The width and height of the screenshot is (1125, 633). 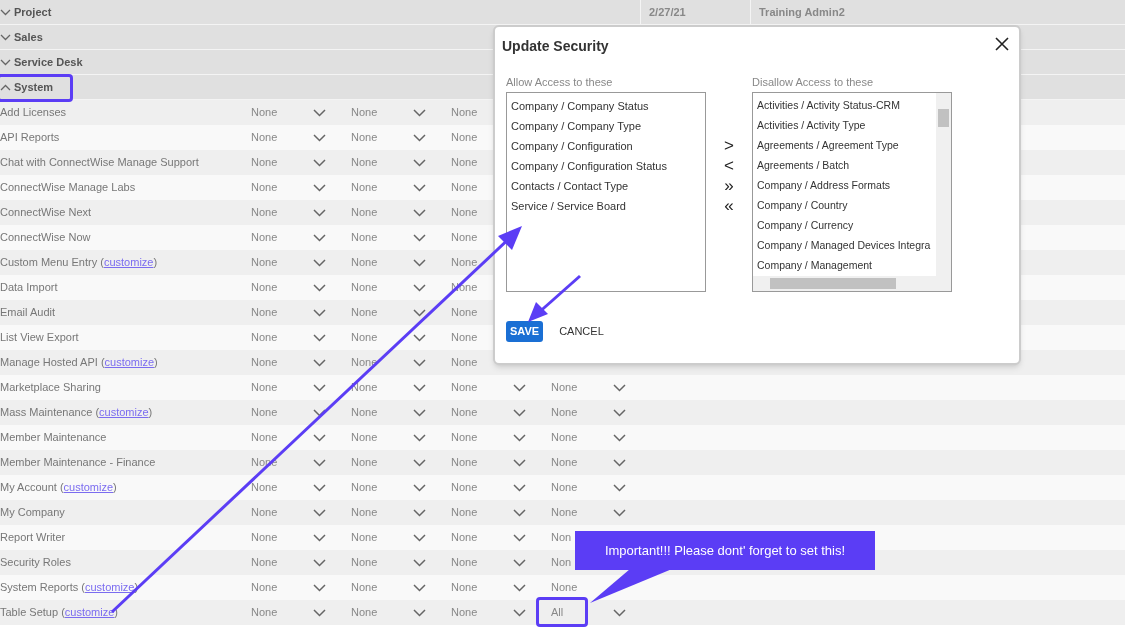 What do you see at coordinates (805, 226) in the screenshot?
I see `list-option: Company / Currency` at bounding box center [805, 226].